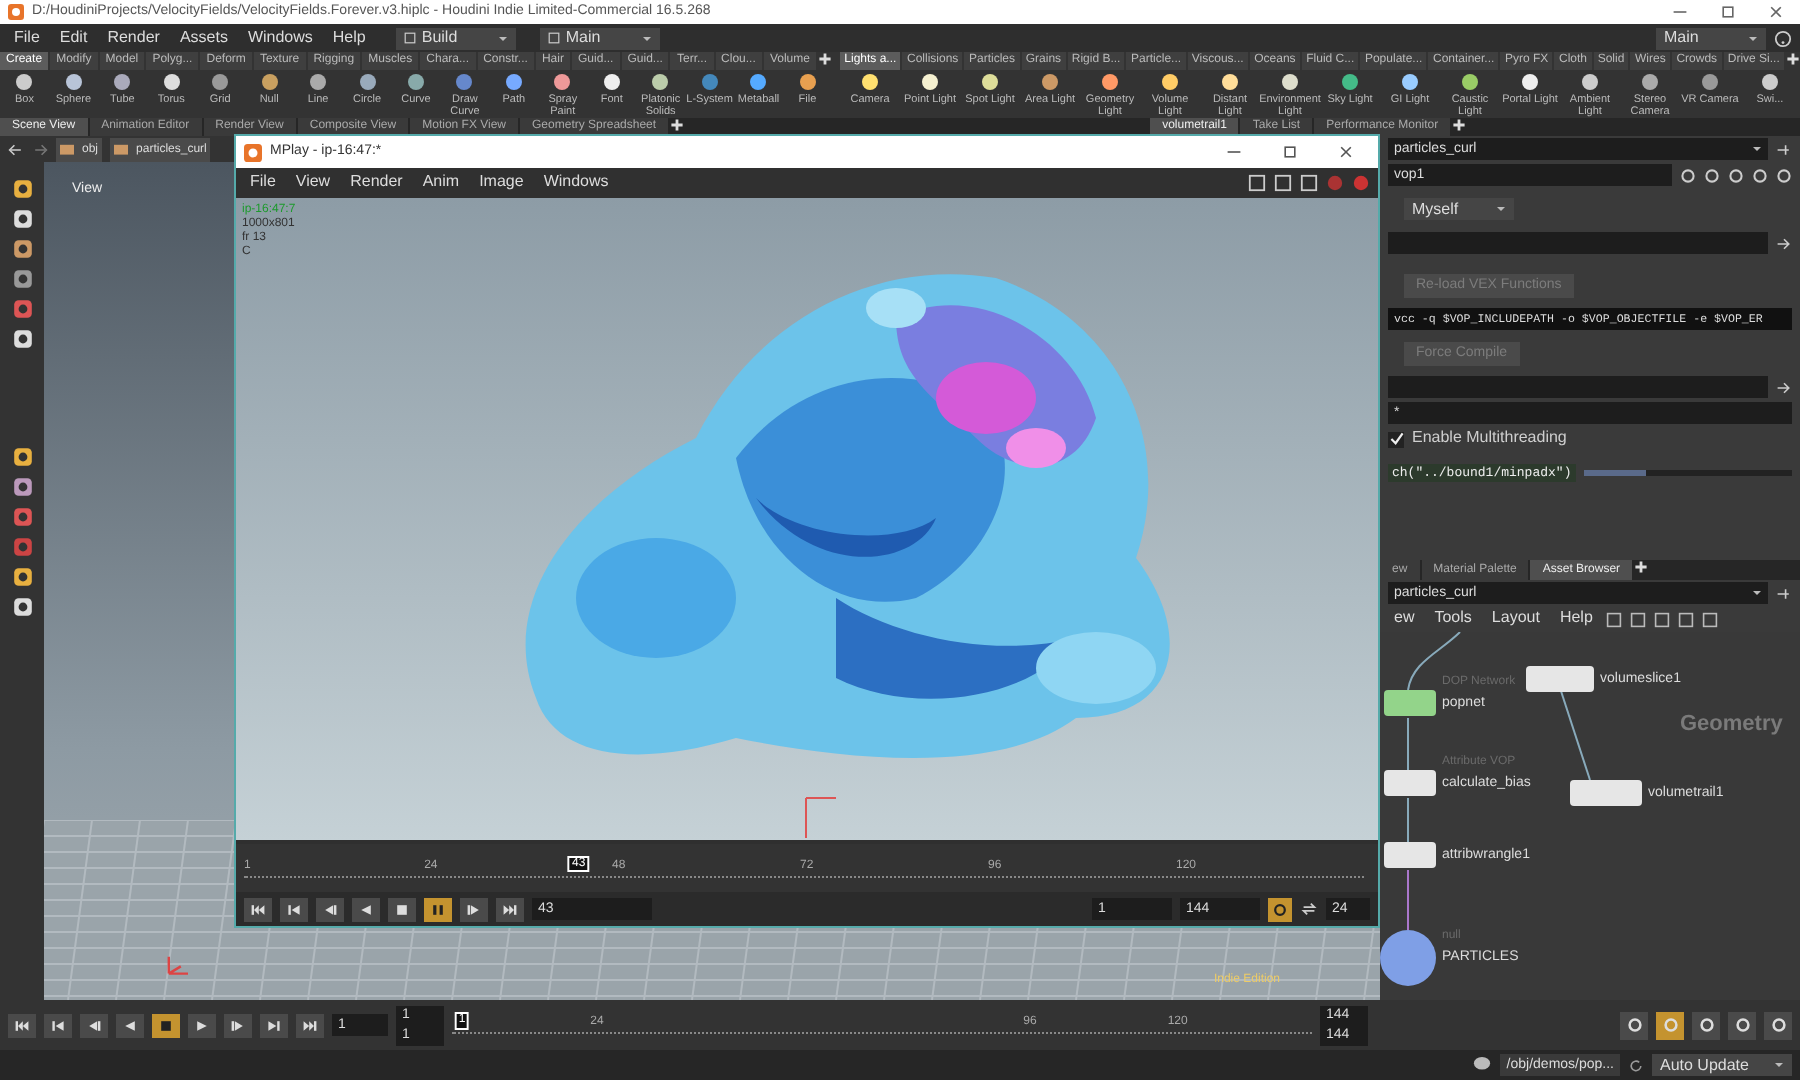  I want to click on menu-item: Image, so click(501, 183).